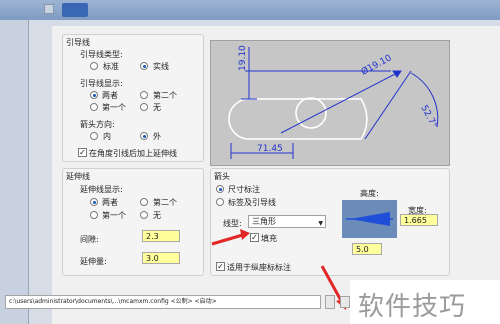 The image size is (500, 324). Describe the element at coordinates (94, 215) in the screenshot. I see `extension-display-first-radio` at that location.